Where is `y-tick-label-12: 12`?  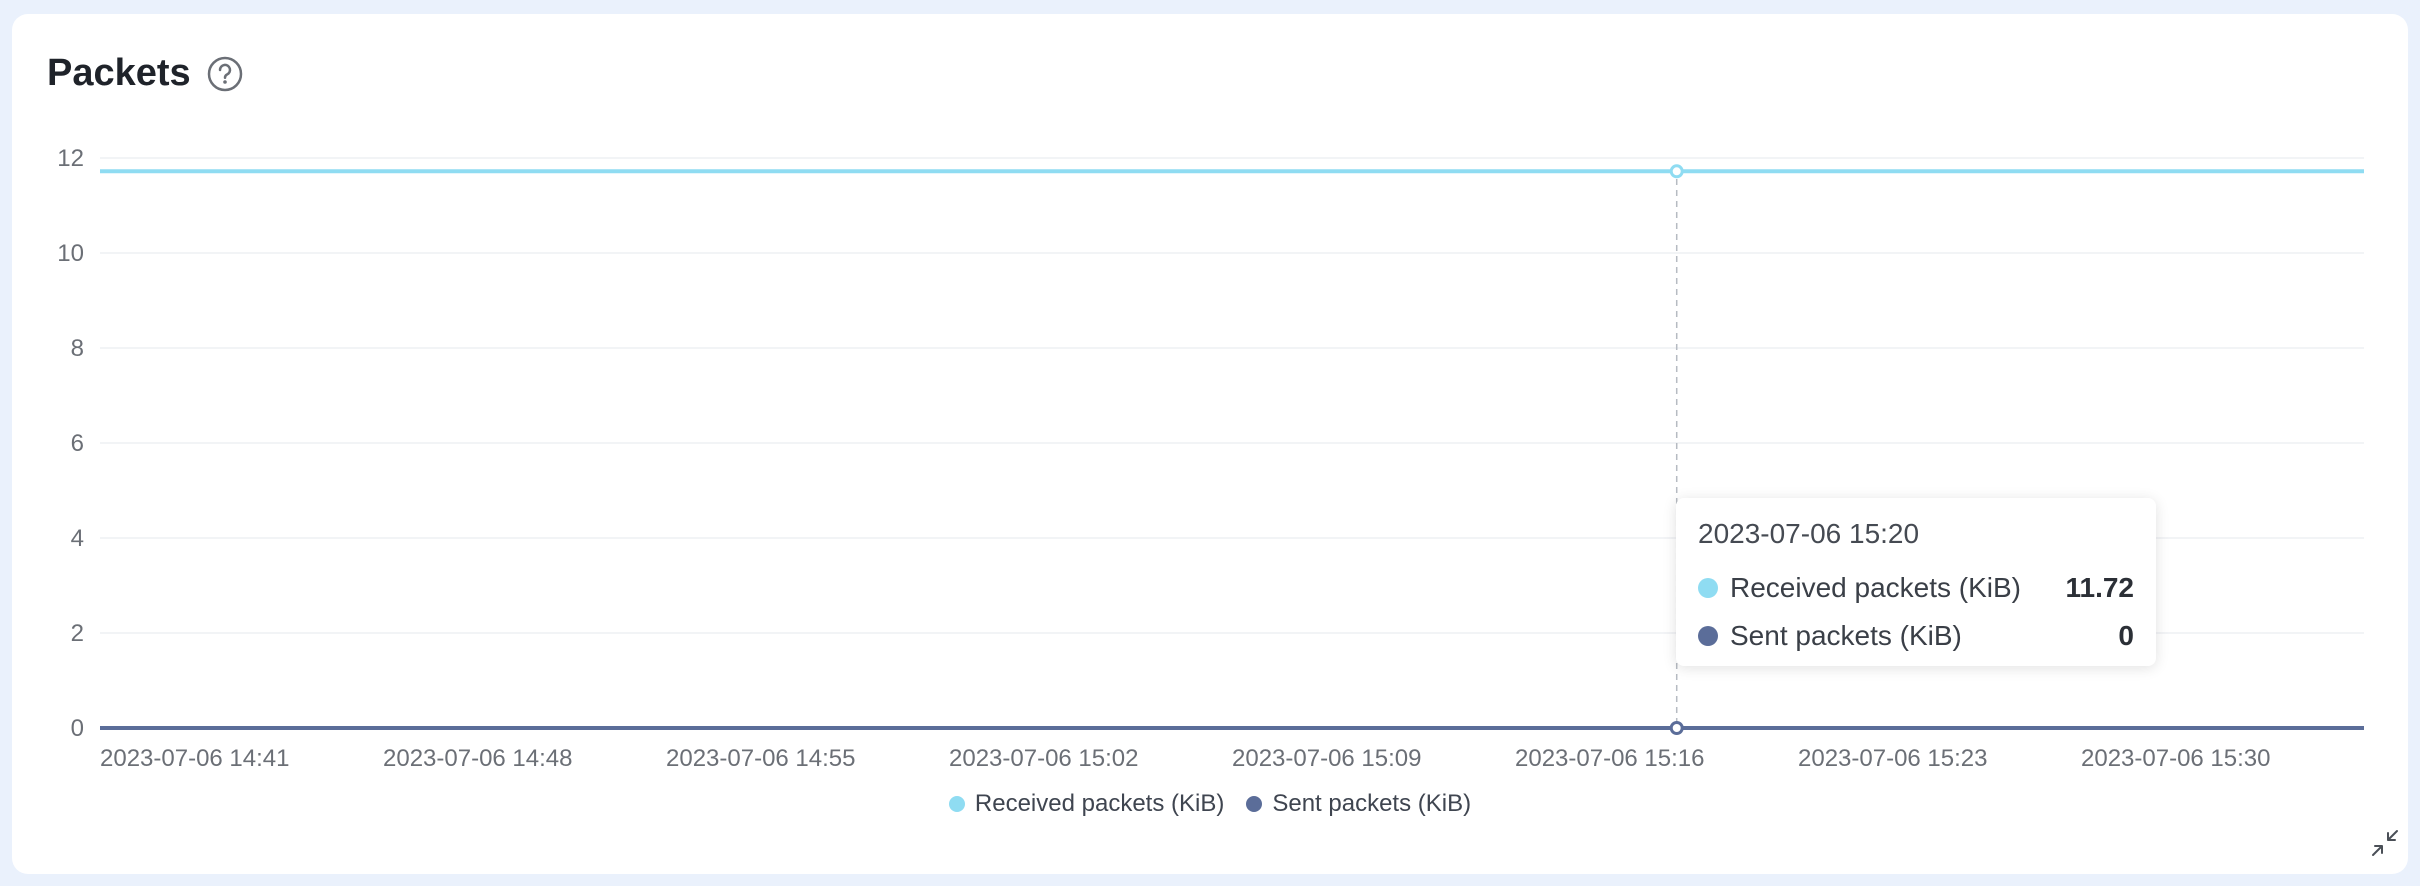 y-tick-label-12: 12 is located at coordinates (70, 158).